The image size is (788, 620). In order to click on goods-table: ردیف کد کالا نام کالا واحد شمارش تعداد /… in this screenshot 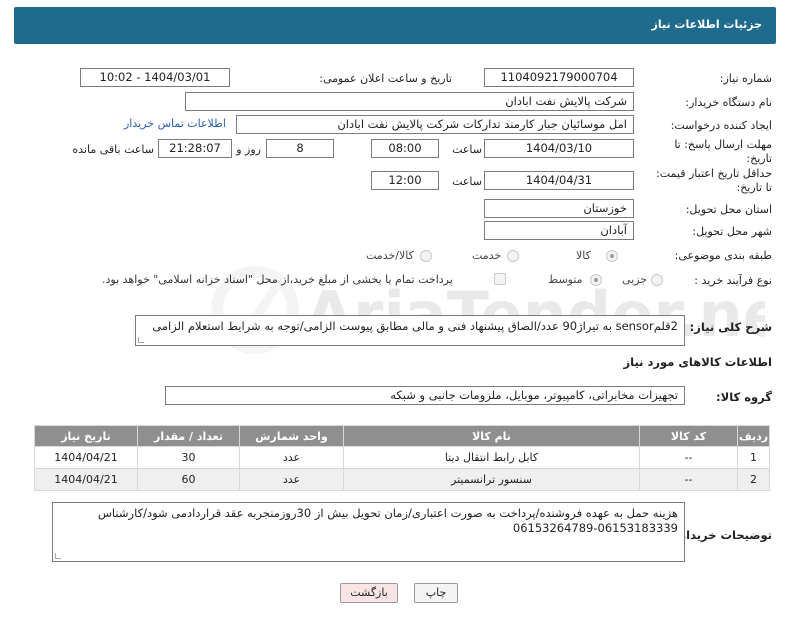, I will do `click(402, 458)`.